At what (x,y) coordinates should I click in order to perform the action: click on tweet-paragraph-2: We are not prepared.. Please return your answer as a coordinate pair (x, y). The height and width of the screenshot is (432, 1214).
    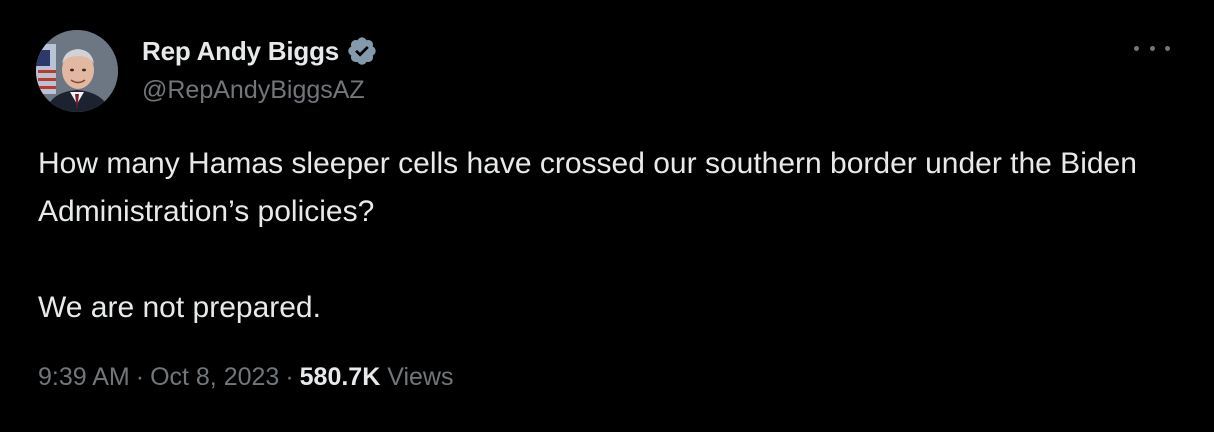
    Looking at the image, I should click on (179, 307).